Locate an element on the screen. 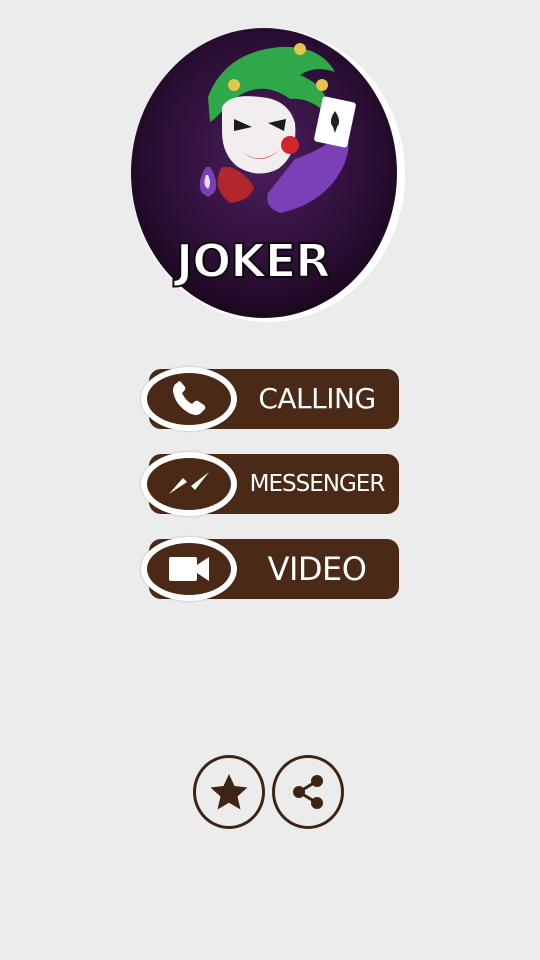  calling-button: CALLING is located at coordinates (270, 399).